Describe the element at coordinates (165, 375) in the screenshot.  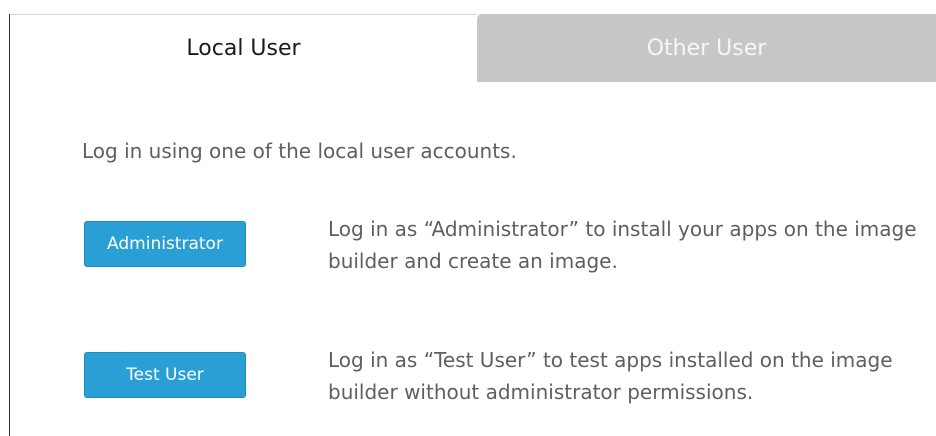
I see `test-user-button: Test User` at that location.